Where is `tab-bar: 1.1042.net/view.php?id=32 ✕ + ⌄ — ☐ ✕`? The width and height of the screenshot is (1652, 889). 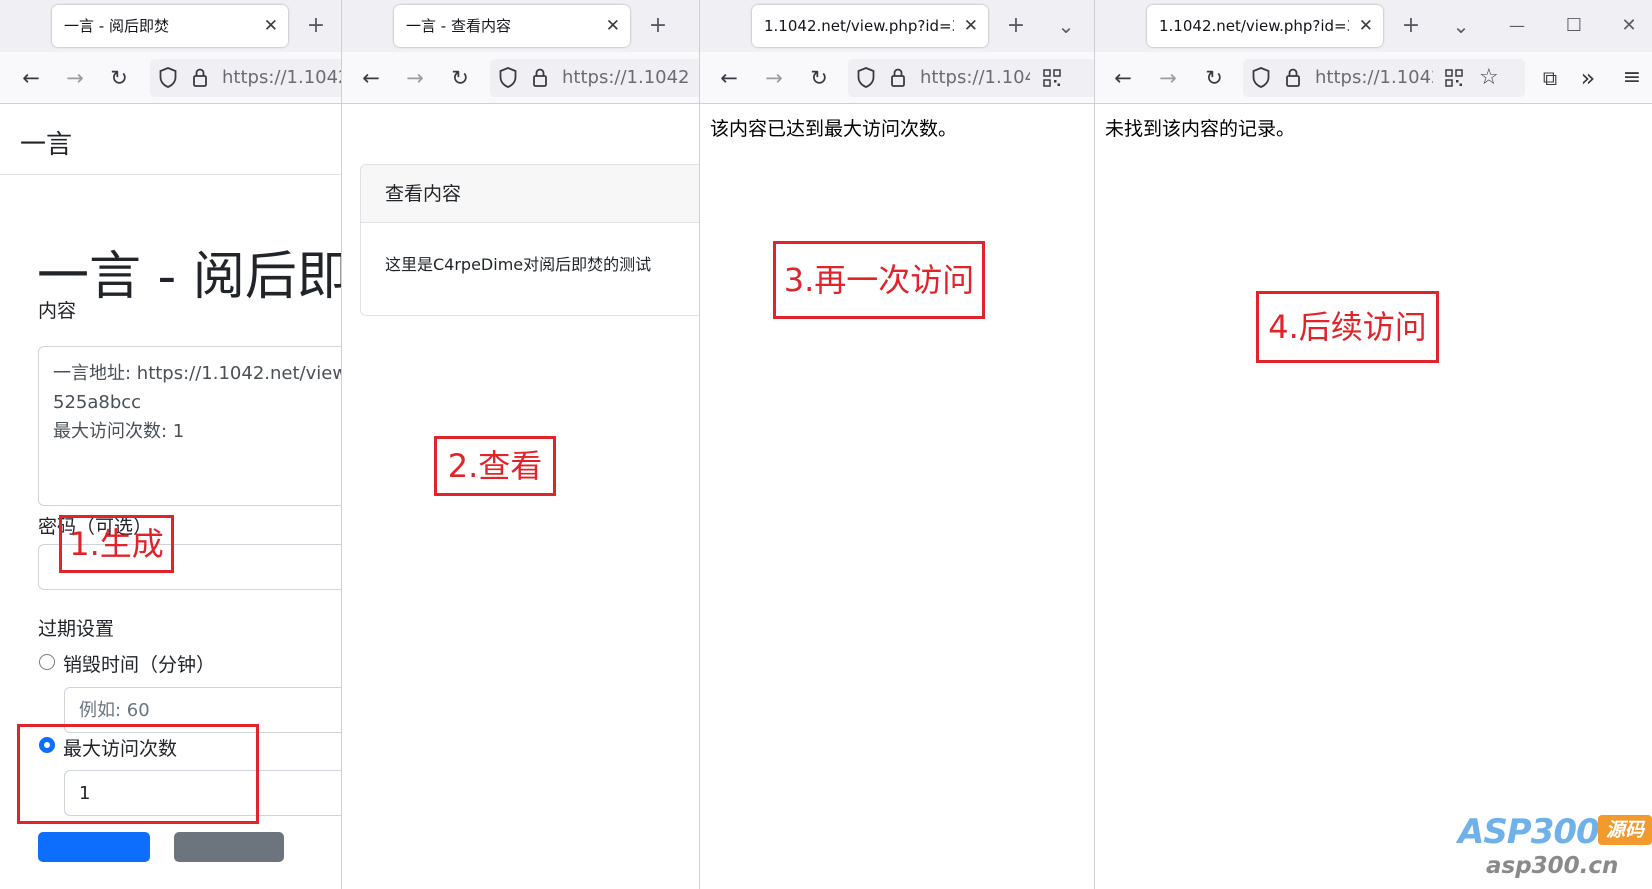
tab-bar: 1.1042.net/view.php?id=32 ✕ + ⌄ — ☐ ✕ is located at coordinates (1373, 26).